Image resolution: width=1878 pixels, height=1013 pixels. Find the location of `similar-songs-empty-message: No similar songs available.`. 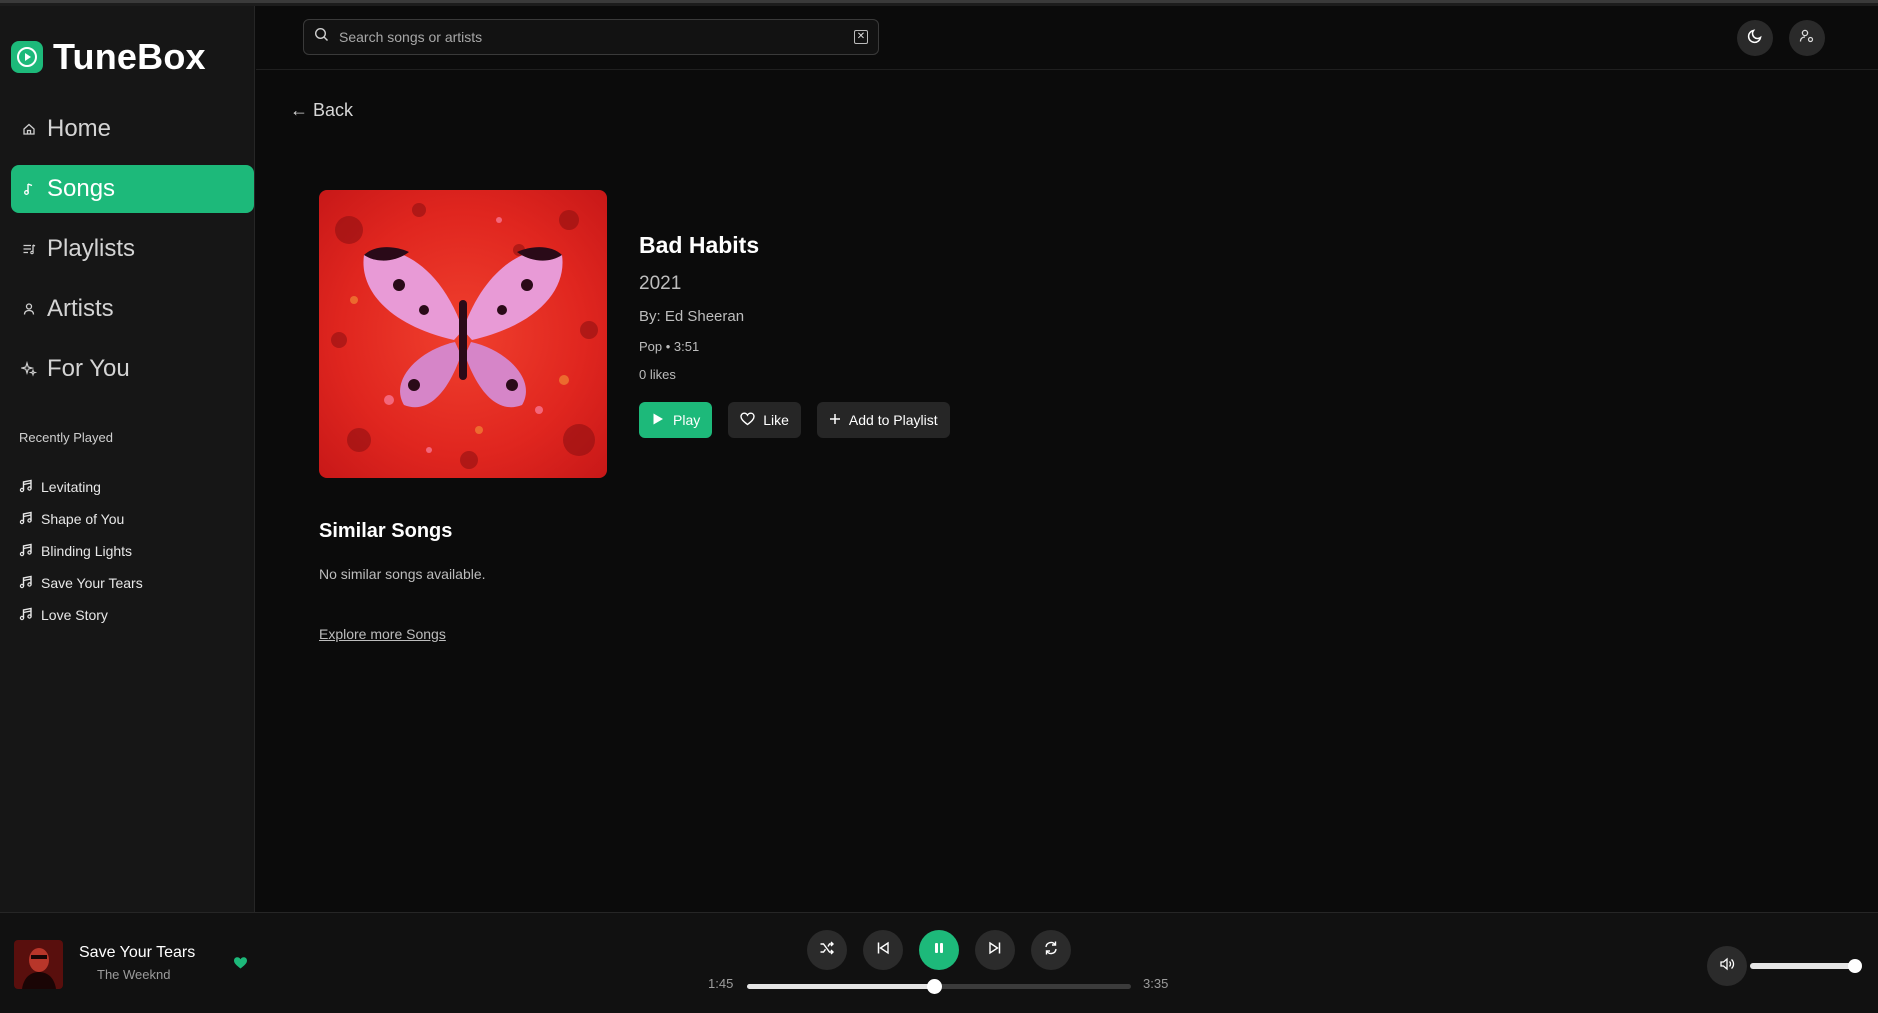

similar-songs-empty-message: No similar songs available. is located at coordinates (402, 574).